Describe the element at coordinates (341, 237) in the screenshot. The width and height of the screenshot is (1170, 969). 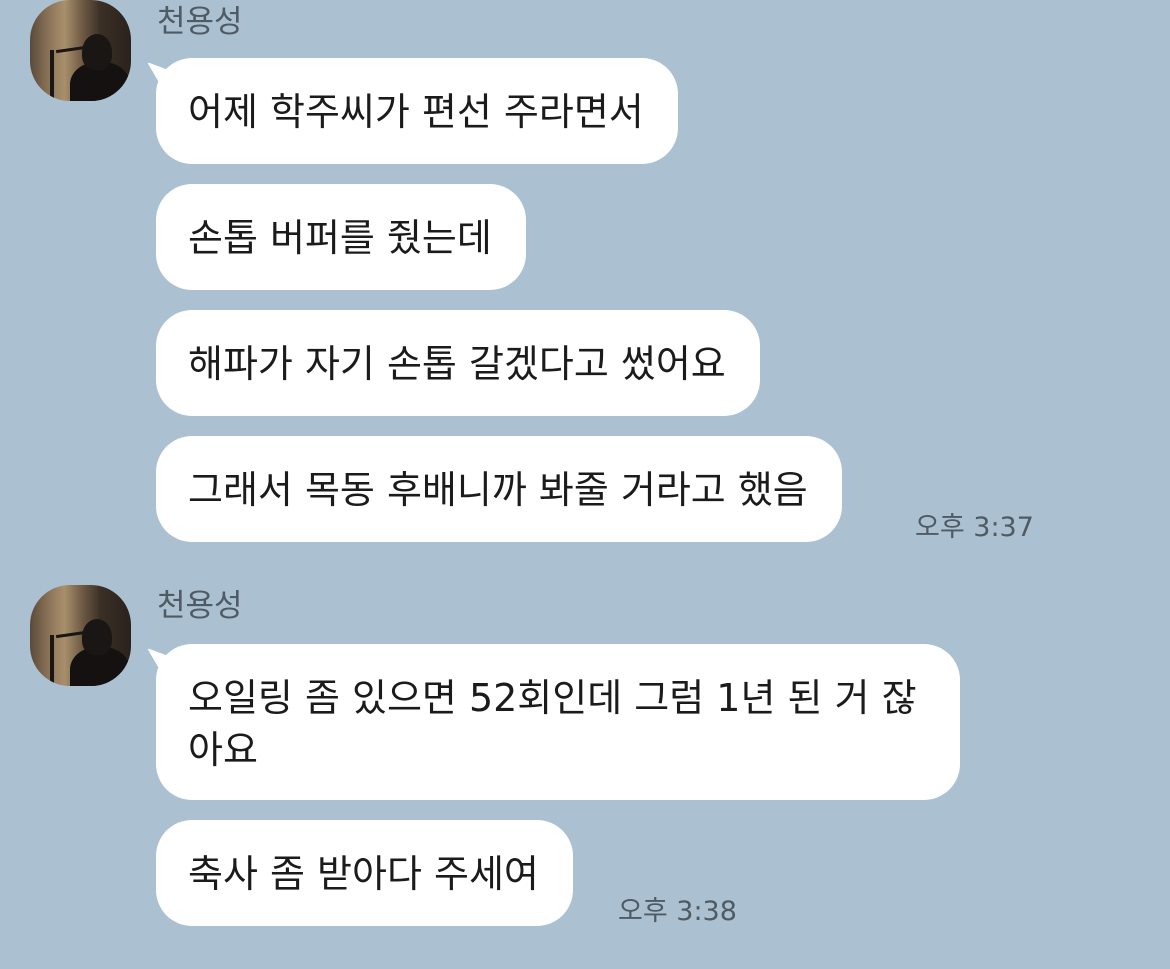
I see `message-bubble: 손톱 버퍼를 줬는데` at that location.